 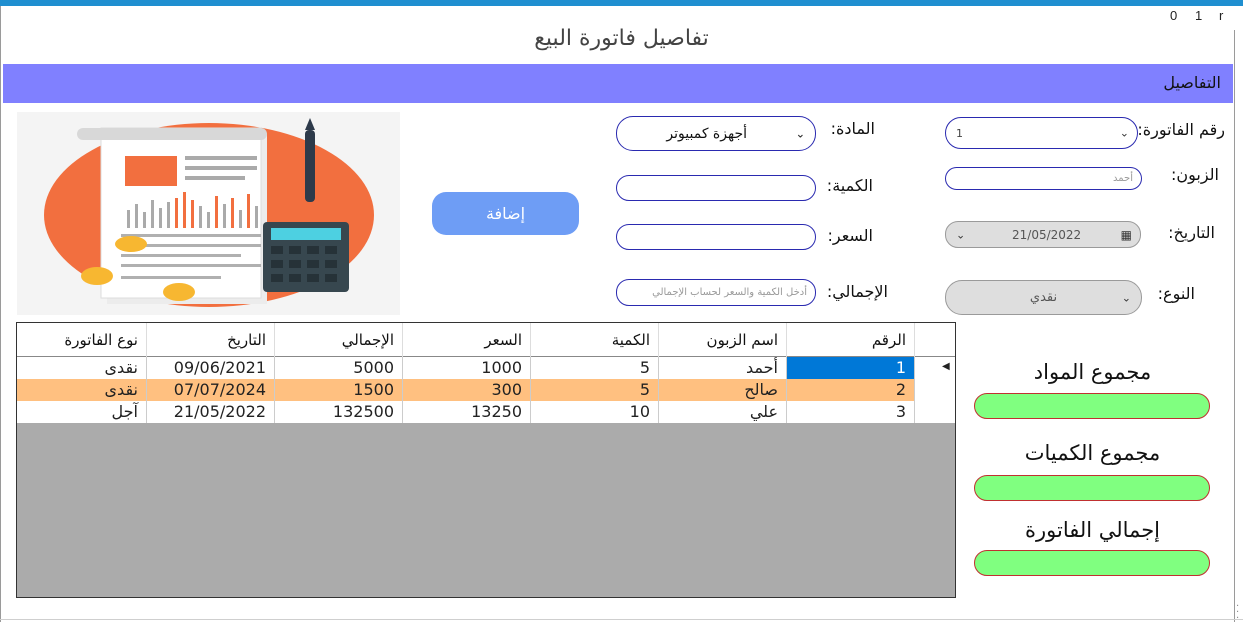 I want to click on row-header: ◀, so click(x=935, y=368).